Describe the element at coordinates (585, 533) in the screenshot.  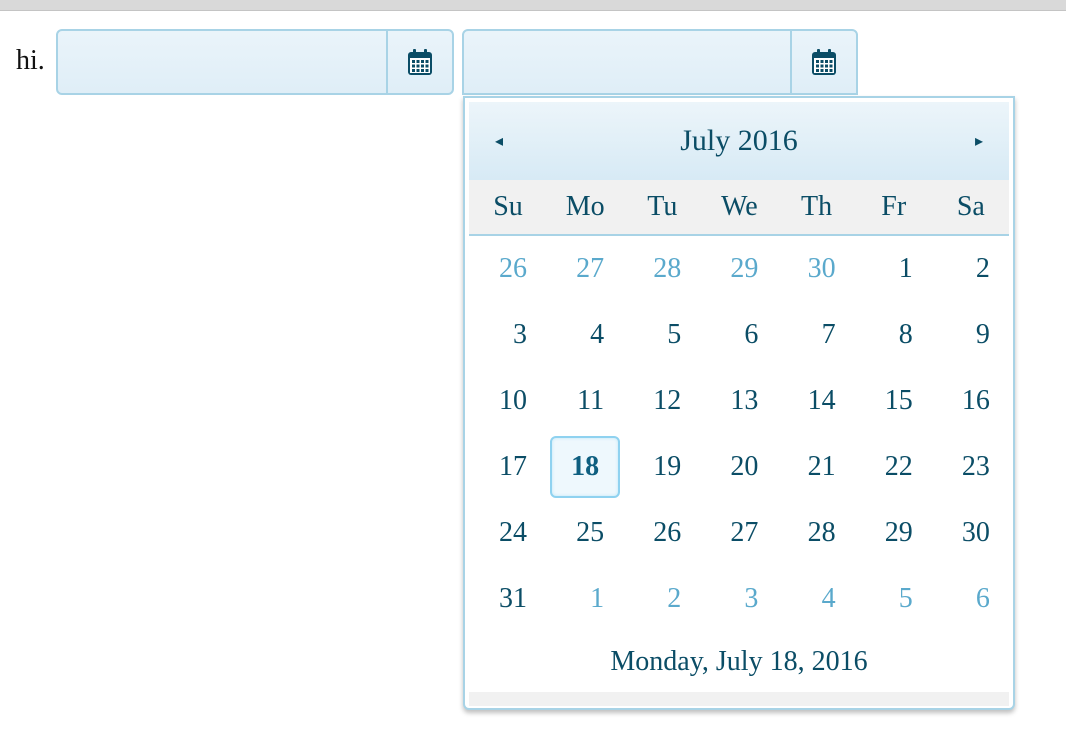
I see `day-cell: 25` at that location.